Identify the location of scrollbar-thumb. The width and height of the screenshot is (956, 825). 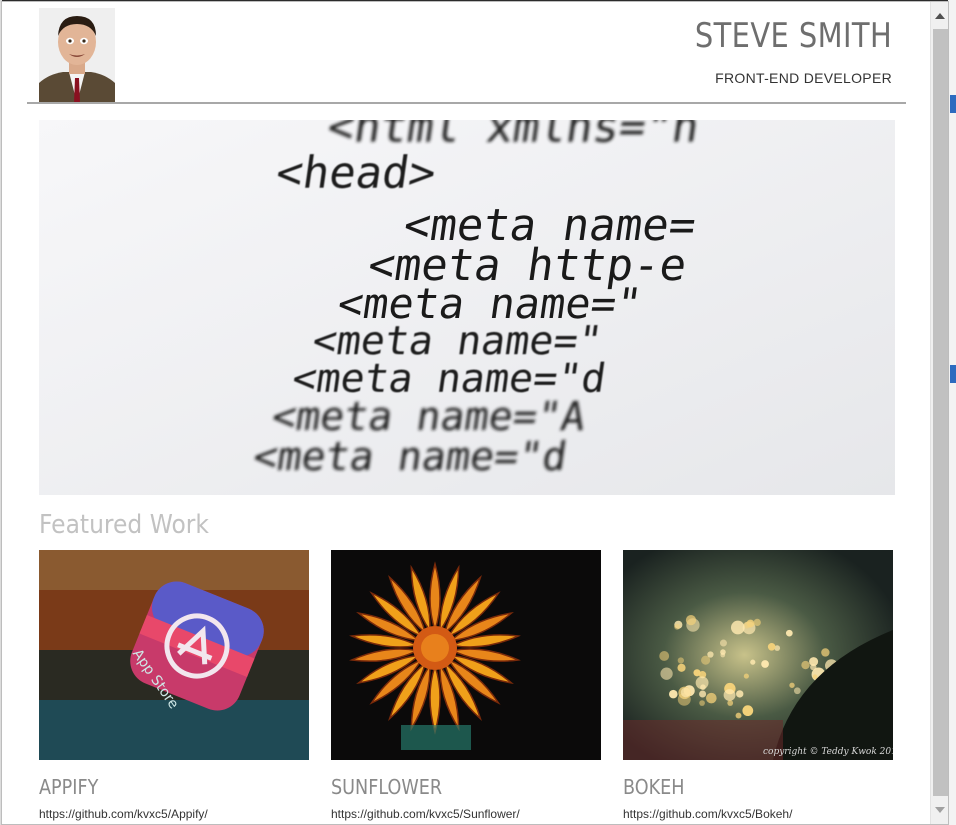
(940, 412).